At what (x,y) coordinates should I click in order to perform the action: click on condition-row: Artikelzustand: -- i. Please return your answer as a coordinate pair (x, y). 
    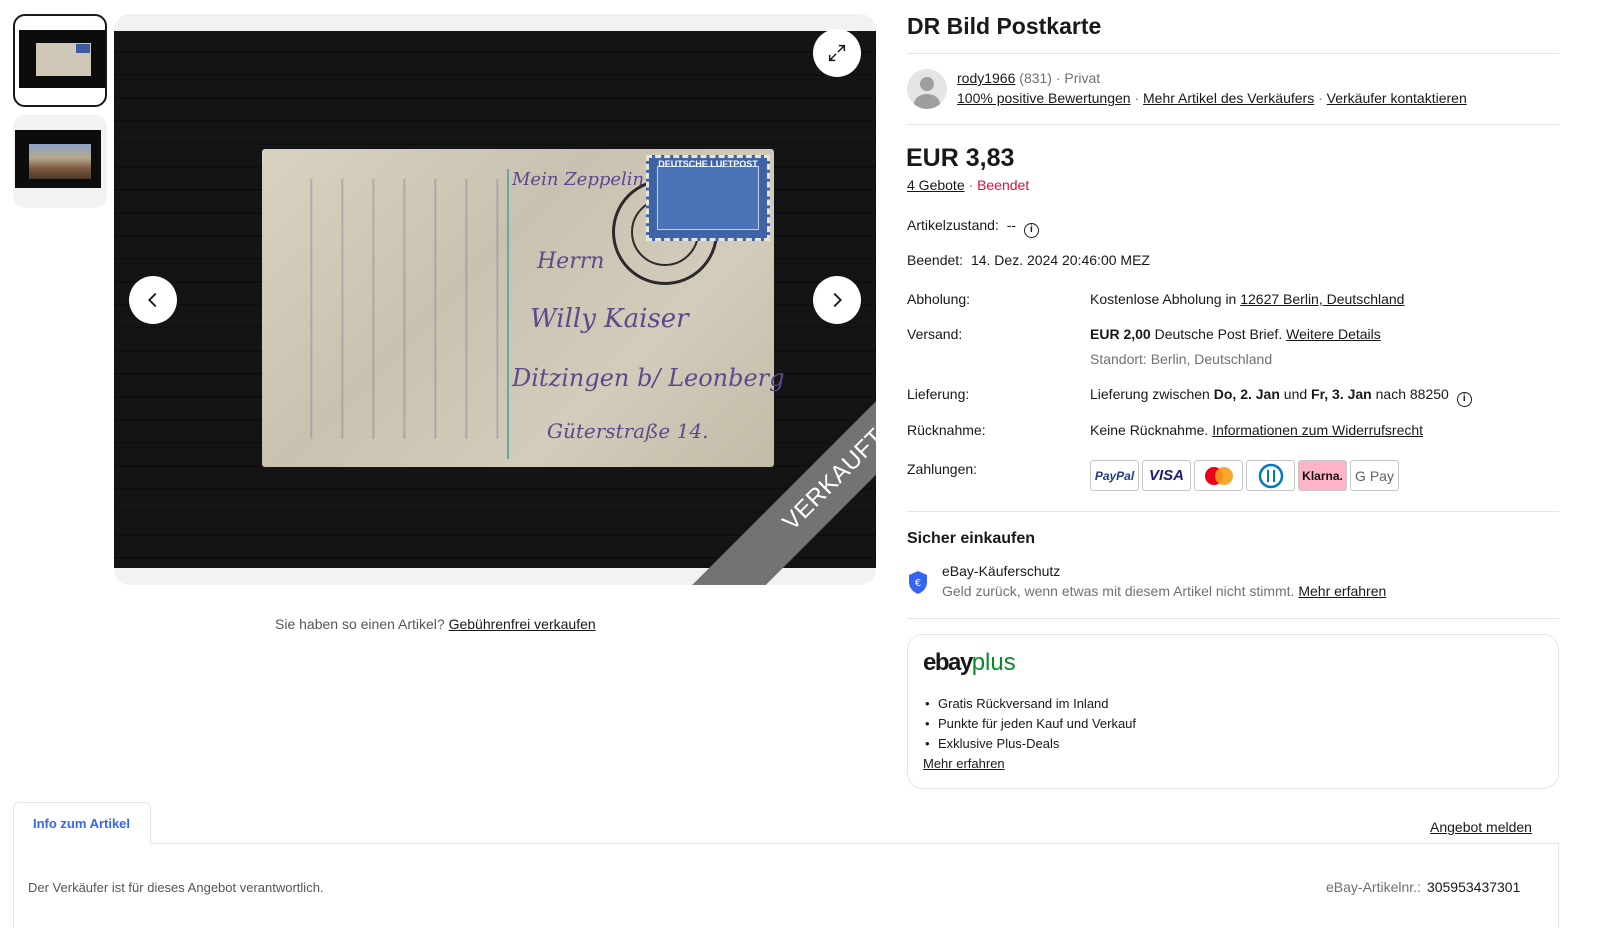
    Looking at the image, I should click on (973, 227).